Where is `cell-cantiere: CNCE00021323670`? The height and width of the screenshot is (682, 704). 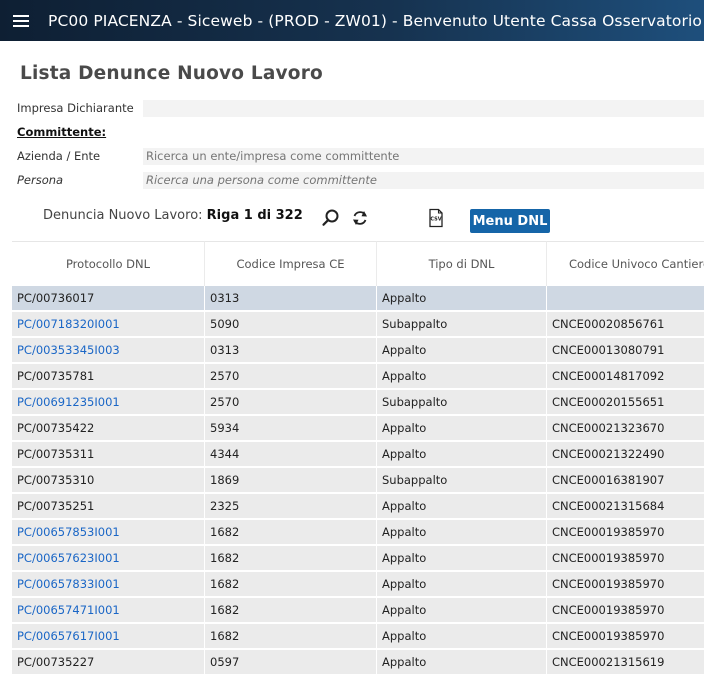 cell-cantiere: CNCE00021323670 is located at coordinates (625, 429).